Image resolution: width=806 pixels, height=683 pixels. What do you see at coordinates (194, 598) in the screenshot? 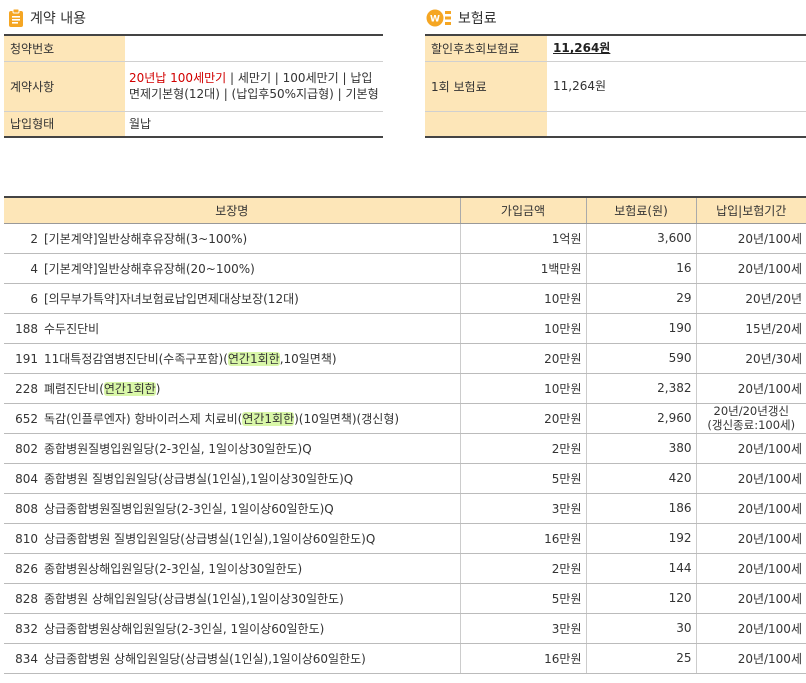
I see `coverage-row-name: 종합병원 상해입원일당(상급병실(1인실),1일이상30일한도)` at bounding box center [194, 598].